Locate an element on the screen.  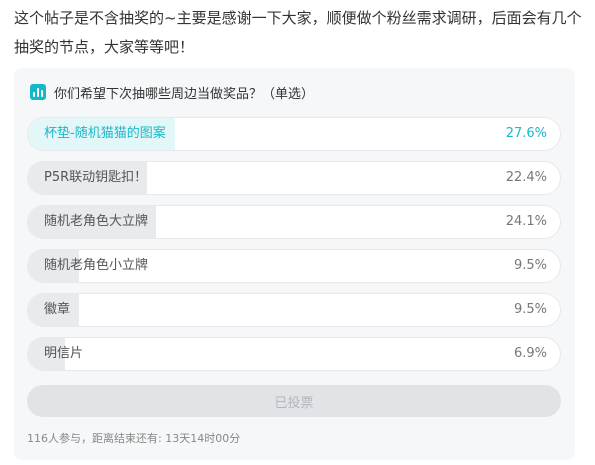
poll-option-label: 随机老角色小立牌 is located at coordinates (96, 265).